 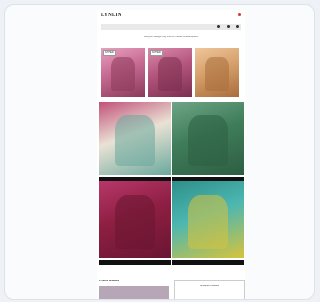 I want to click on cart-icon, so click(x=239, y=14).